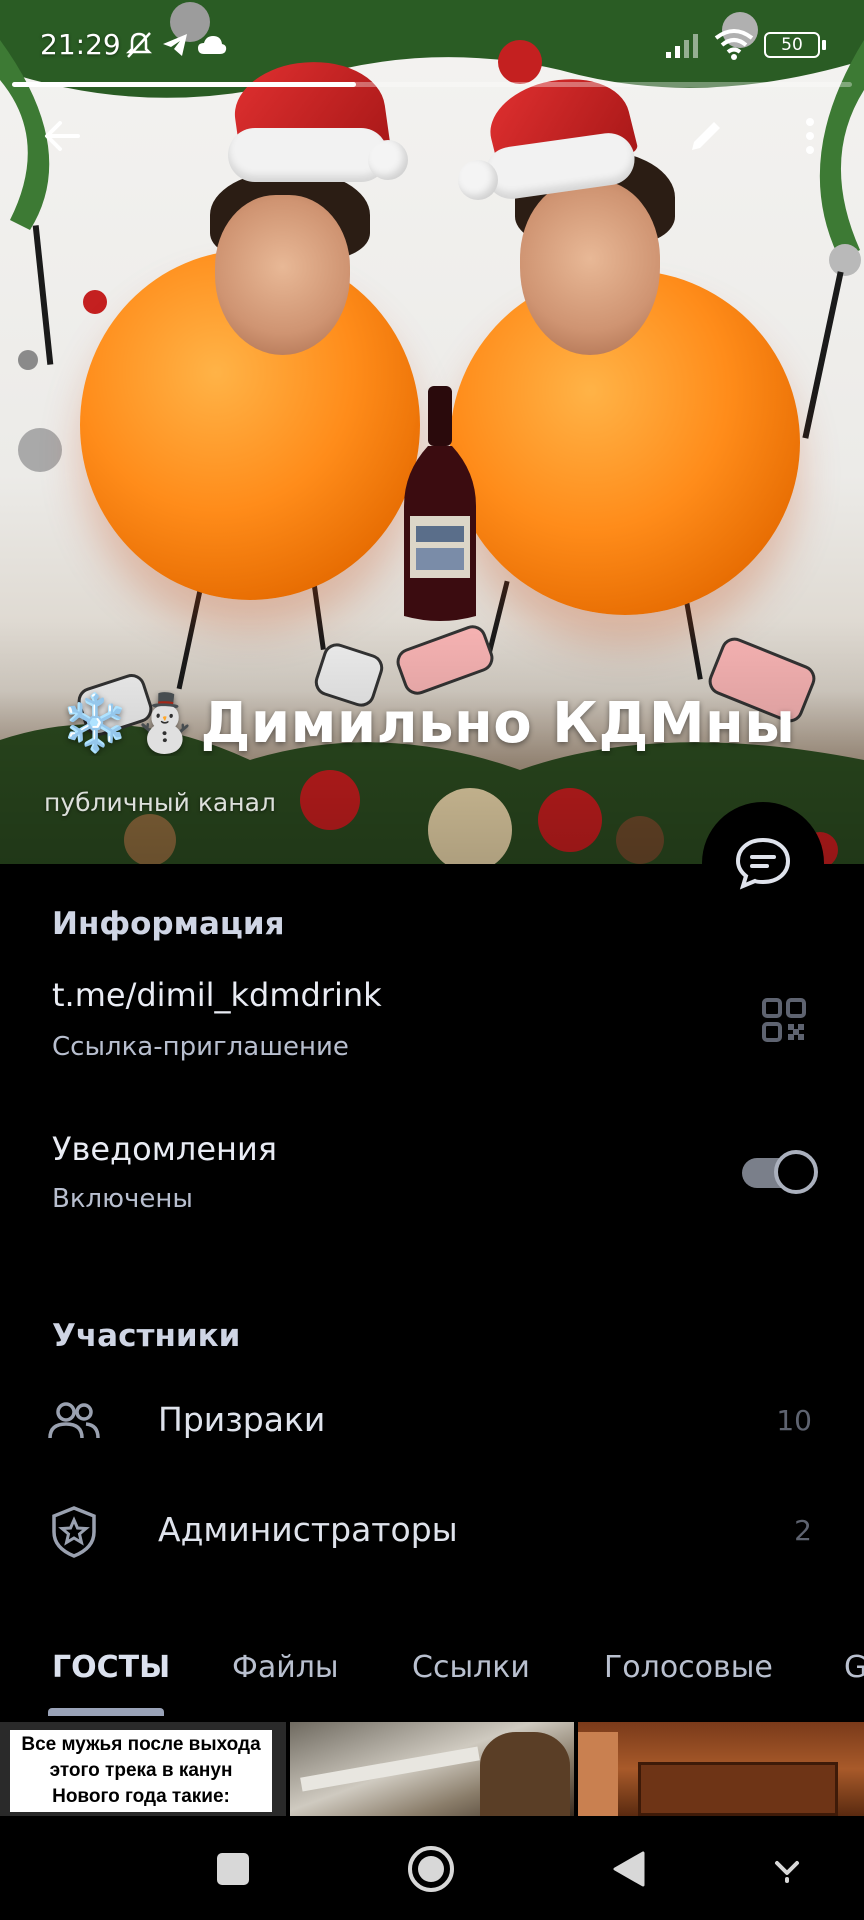 This screenshot has height=1920, width=864. Describe the element at coordinates (285, 1667) in the screenshot. I see `tab-files: Файлы` at that location.